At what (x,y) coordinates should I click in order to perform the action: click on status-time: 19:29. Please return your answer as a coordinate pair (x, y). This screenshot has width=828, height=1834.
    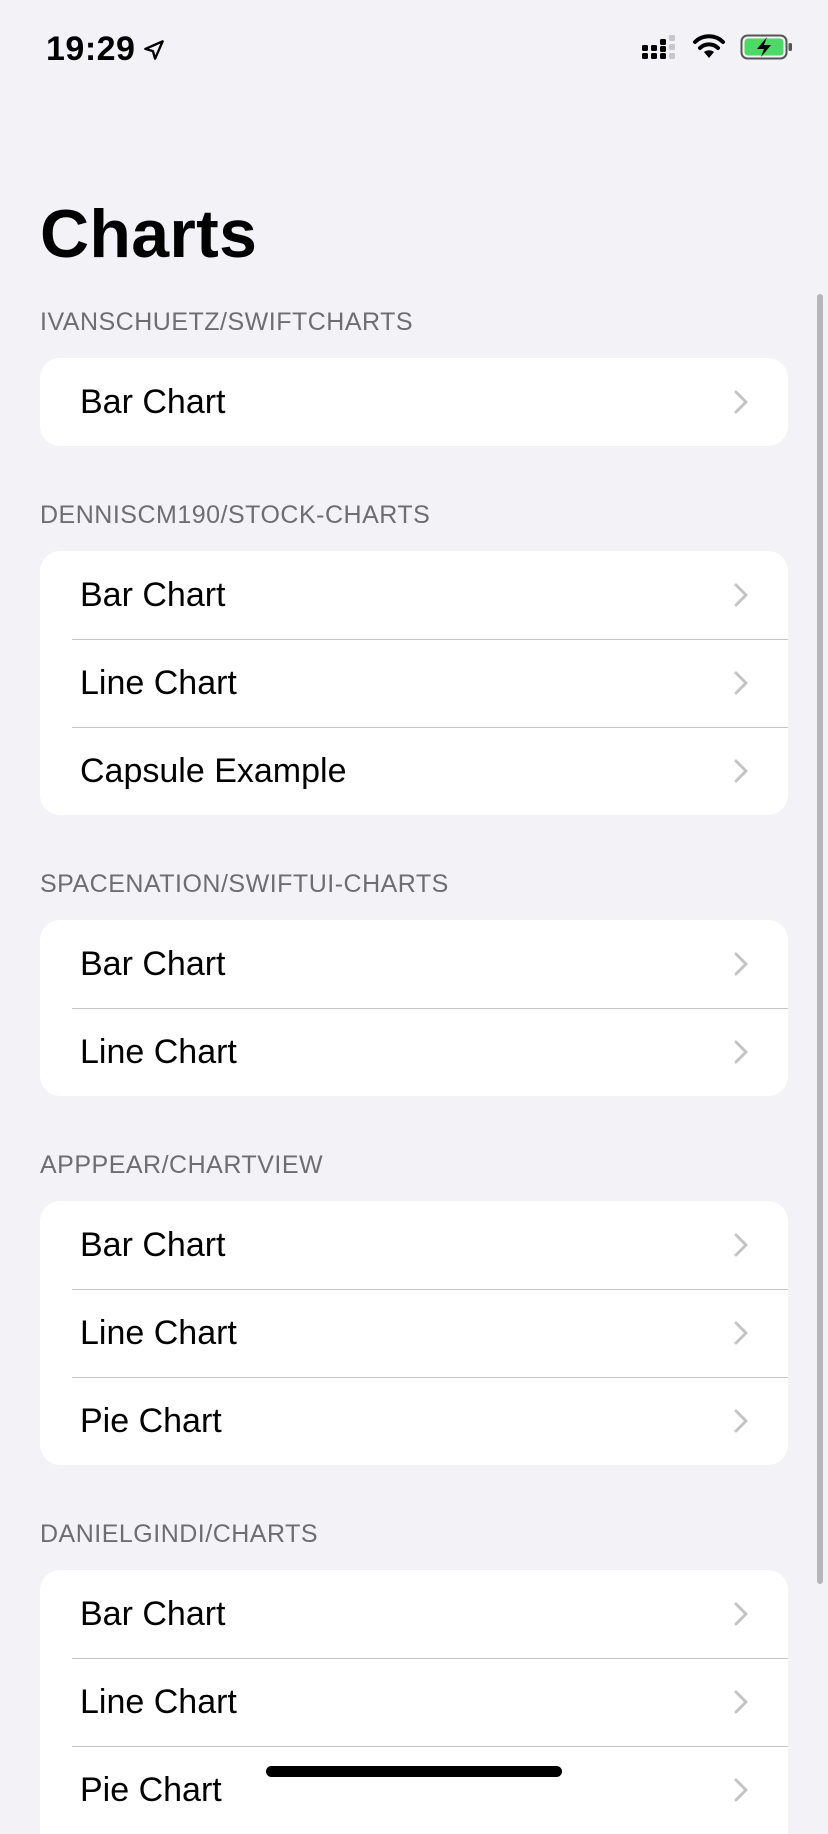
    Looking at the image, I should click on (91, 49).